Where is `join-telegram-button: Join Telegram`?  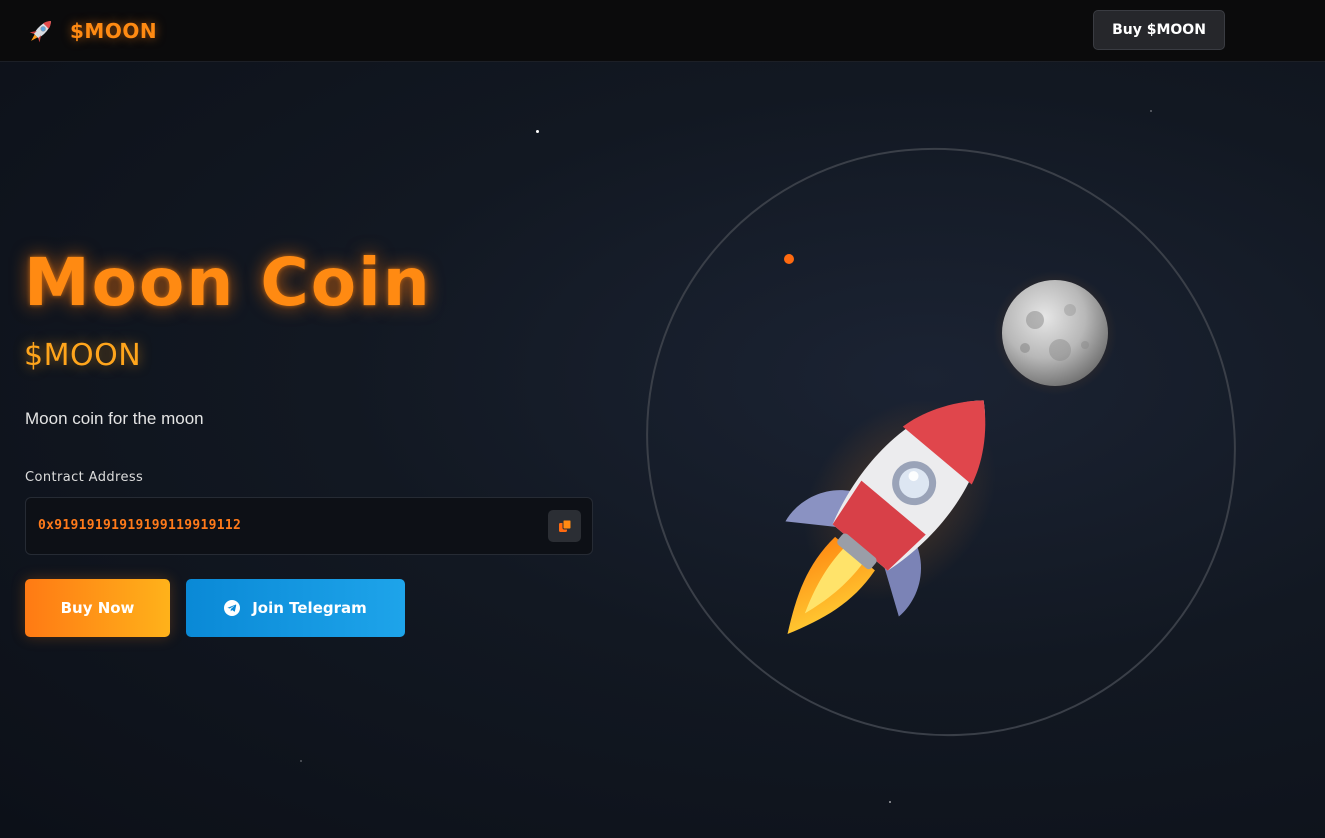
join-telegram-button: Join Telegram is located at coordinates (295, 608).